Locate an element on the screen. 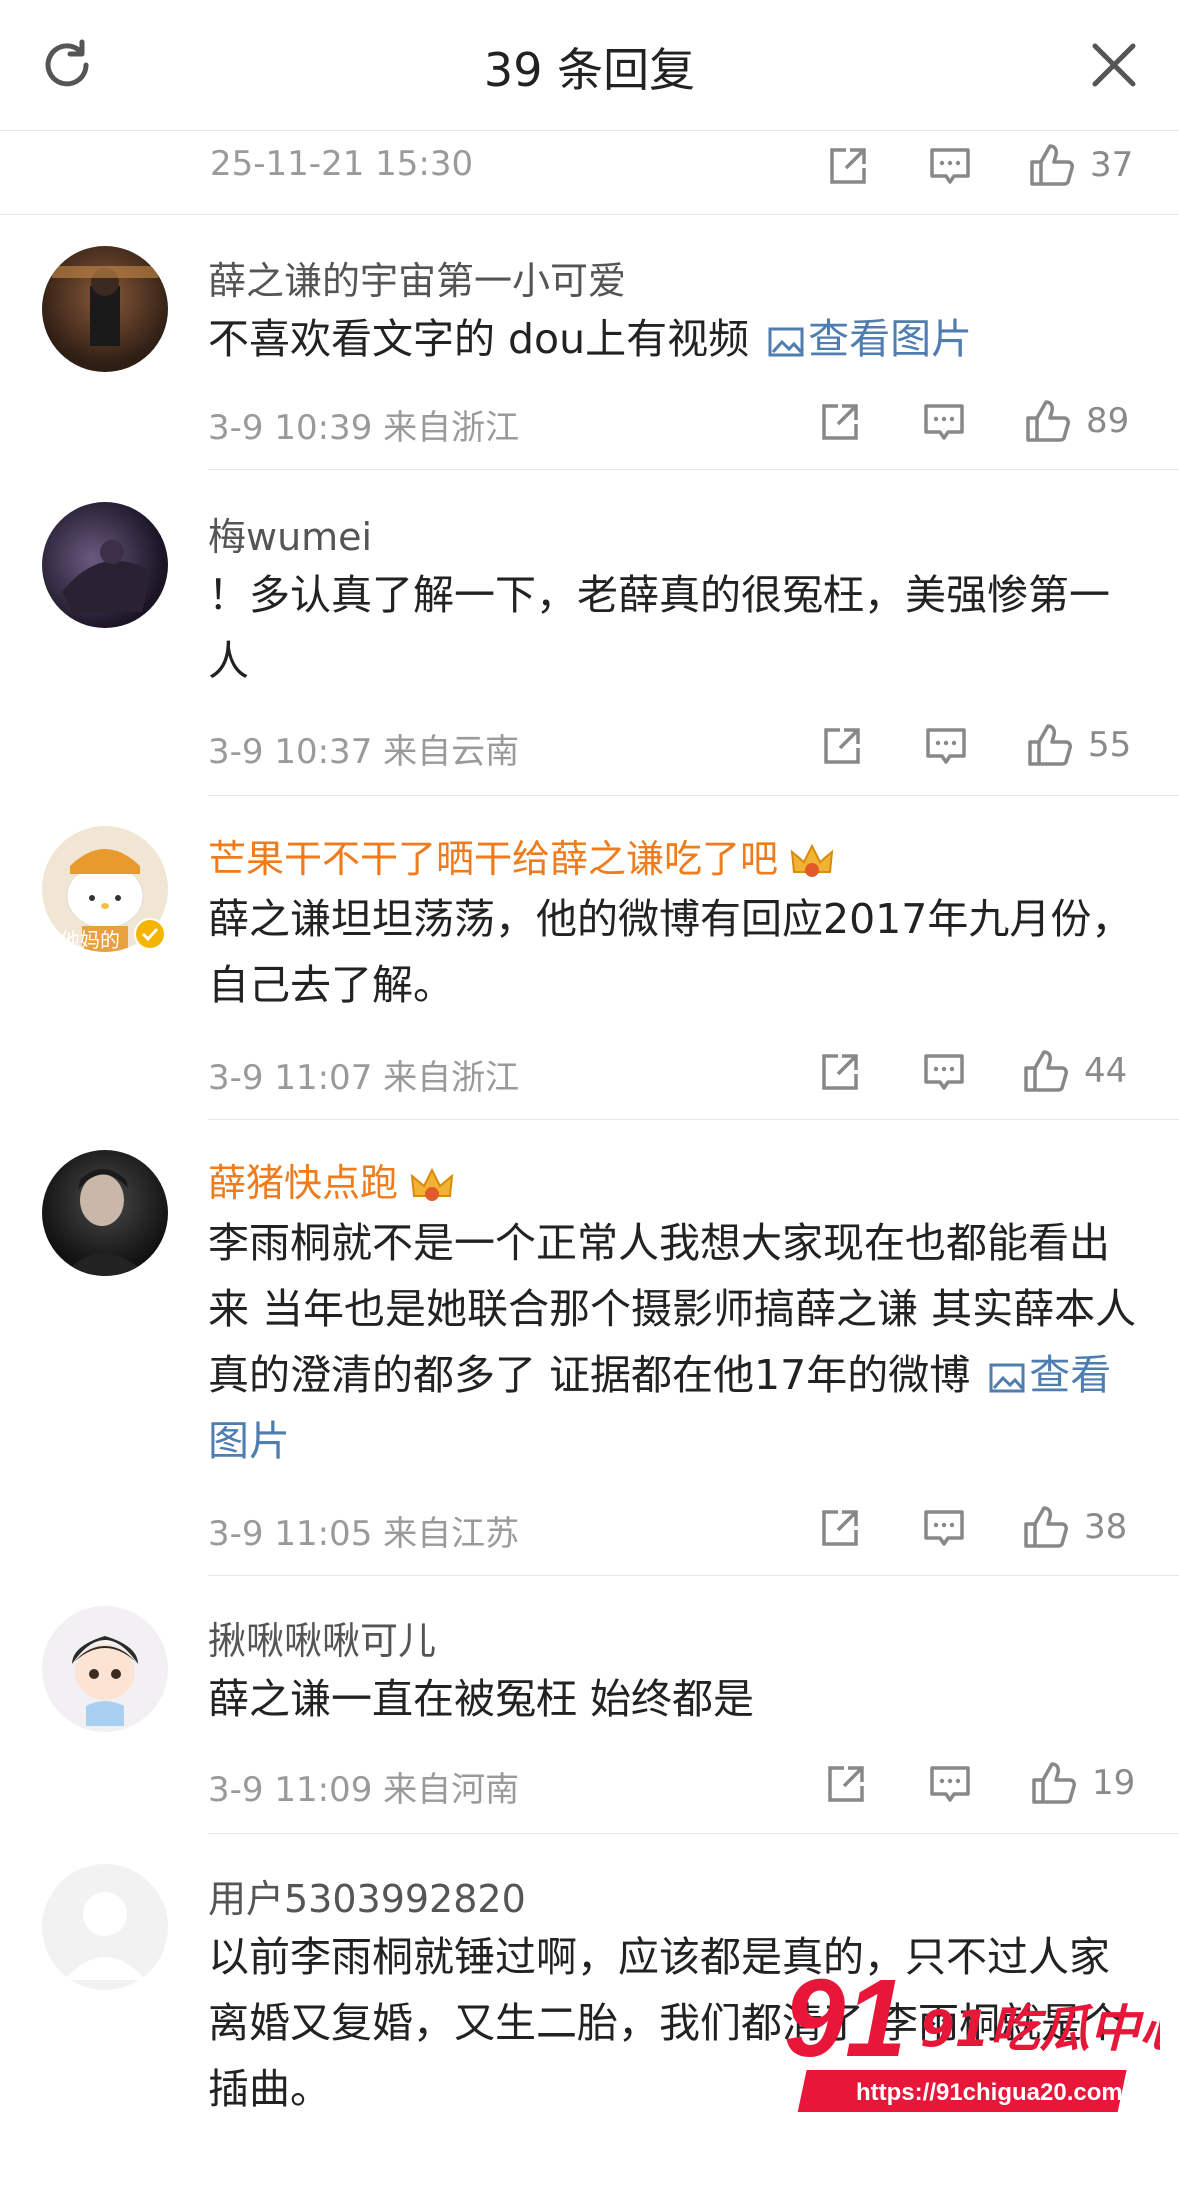 The image size is (1179, 2186). like-count: 44 is located at coordinates (1106, 1071).